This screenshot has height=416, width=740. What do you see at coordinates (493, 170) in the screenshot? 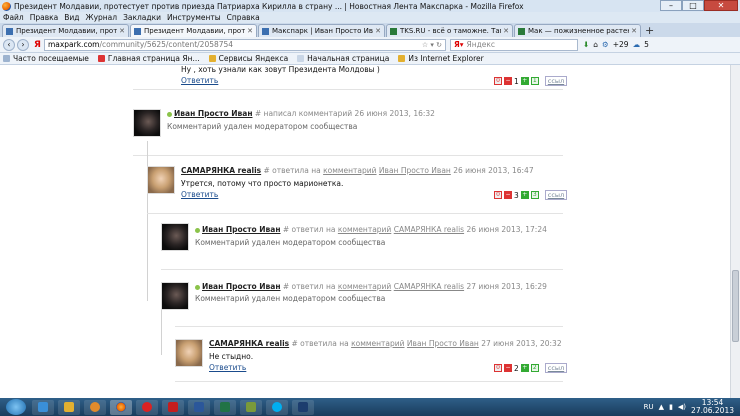
I see `comment-date: 26 июня 2013, 16:47` at bounding box center [493, 170].